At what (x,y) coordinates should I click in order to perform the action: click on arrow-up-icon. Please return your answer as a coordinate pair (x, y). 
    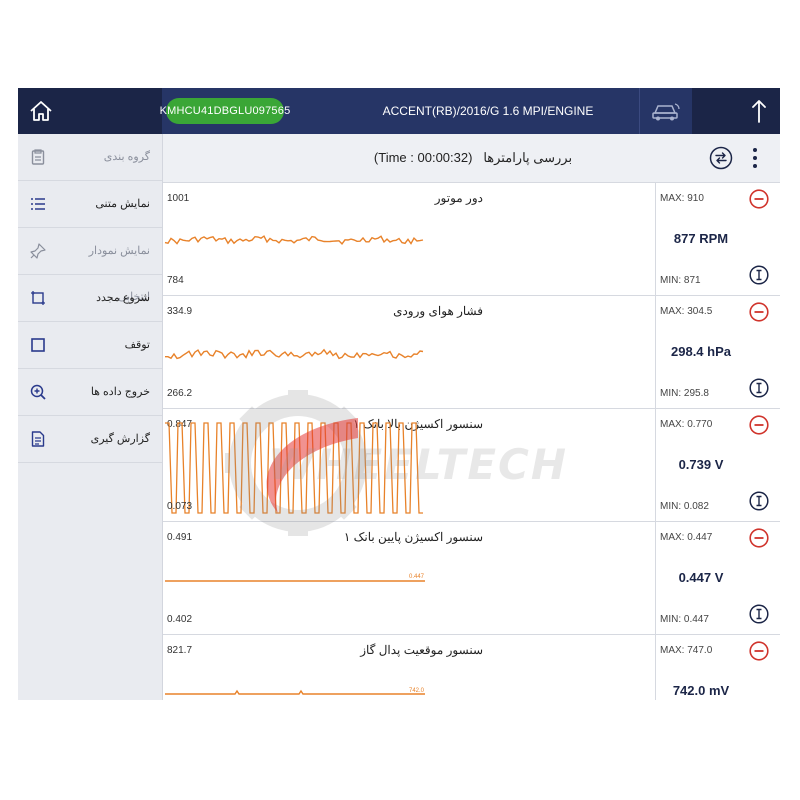
    Looking at the image, I should click on (759, 111).